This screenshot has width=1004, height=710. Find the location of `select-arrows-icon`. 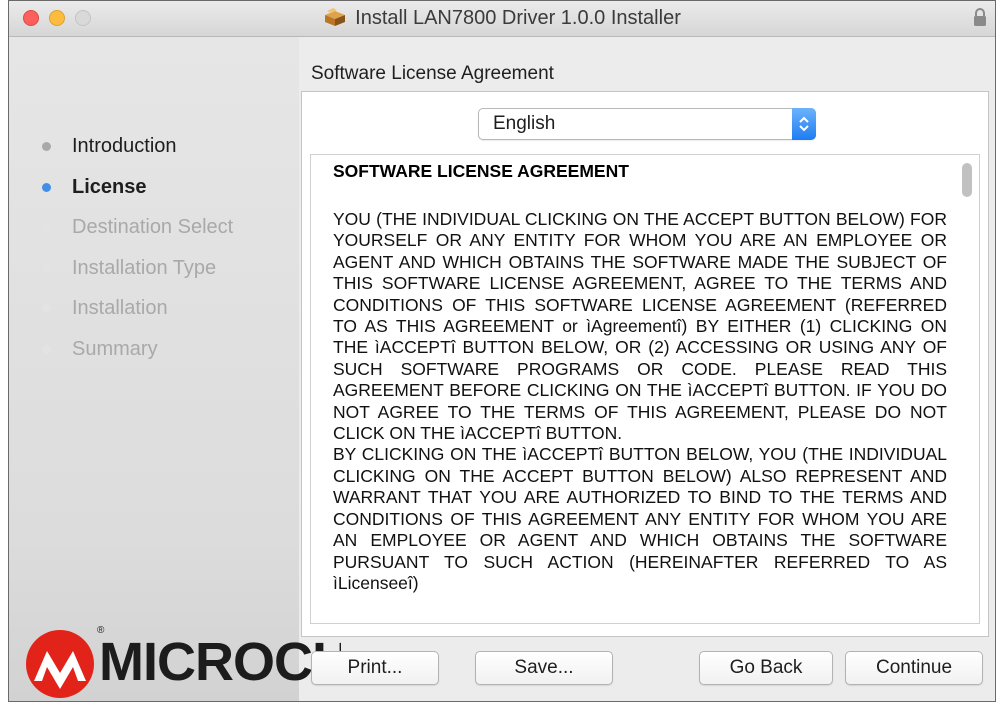

select-arrows-icon is located at coordinates (804, 124).